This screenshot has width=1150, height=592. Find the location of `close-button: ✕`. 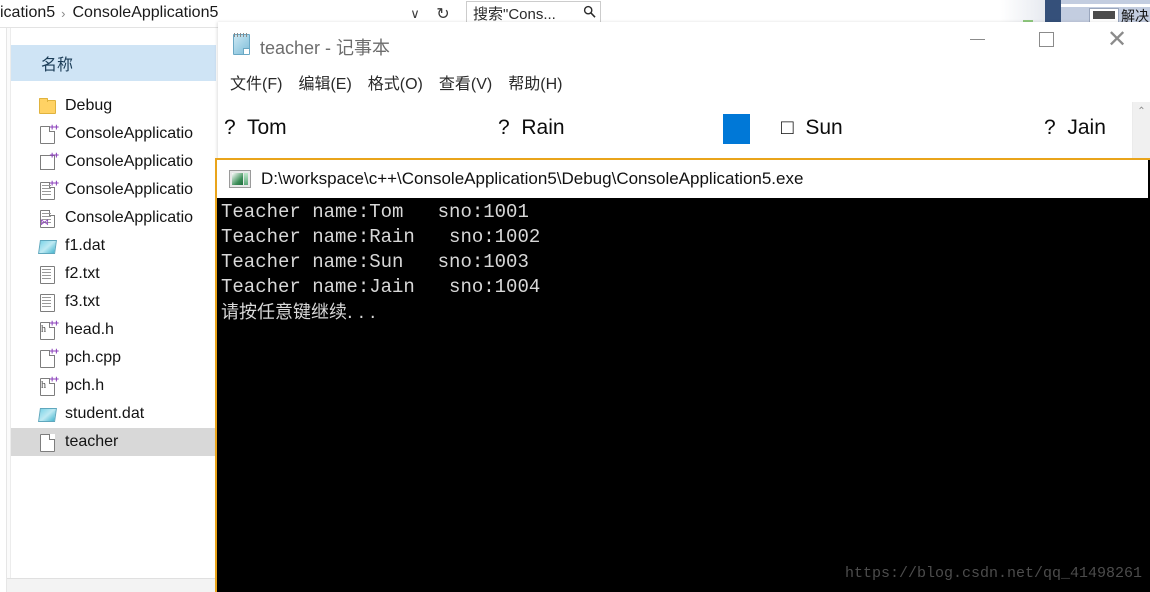

close-button: ✕ is located at coordinates (1117, 39).